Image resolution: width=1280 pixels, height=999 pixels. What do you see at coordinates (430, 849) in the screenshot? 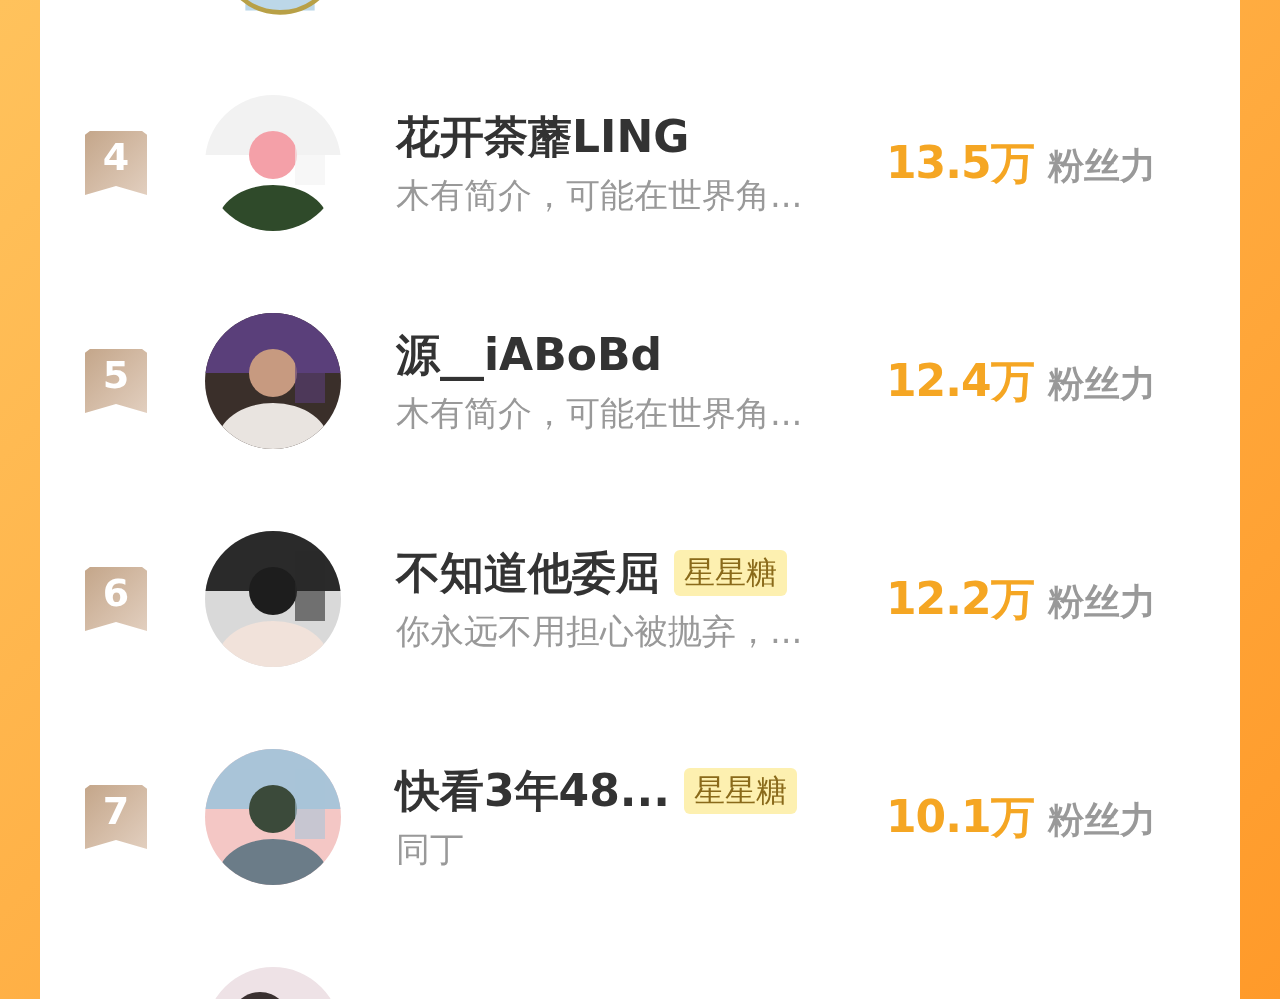
I see `user-bio: 同丁` at bounding box center [430, 849].